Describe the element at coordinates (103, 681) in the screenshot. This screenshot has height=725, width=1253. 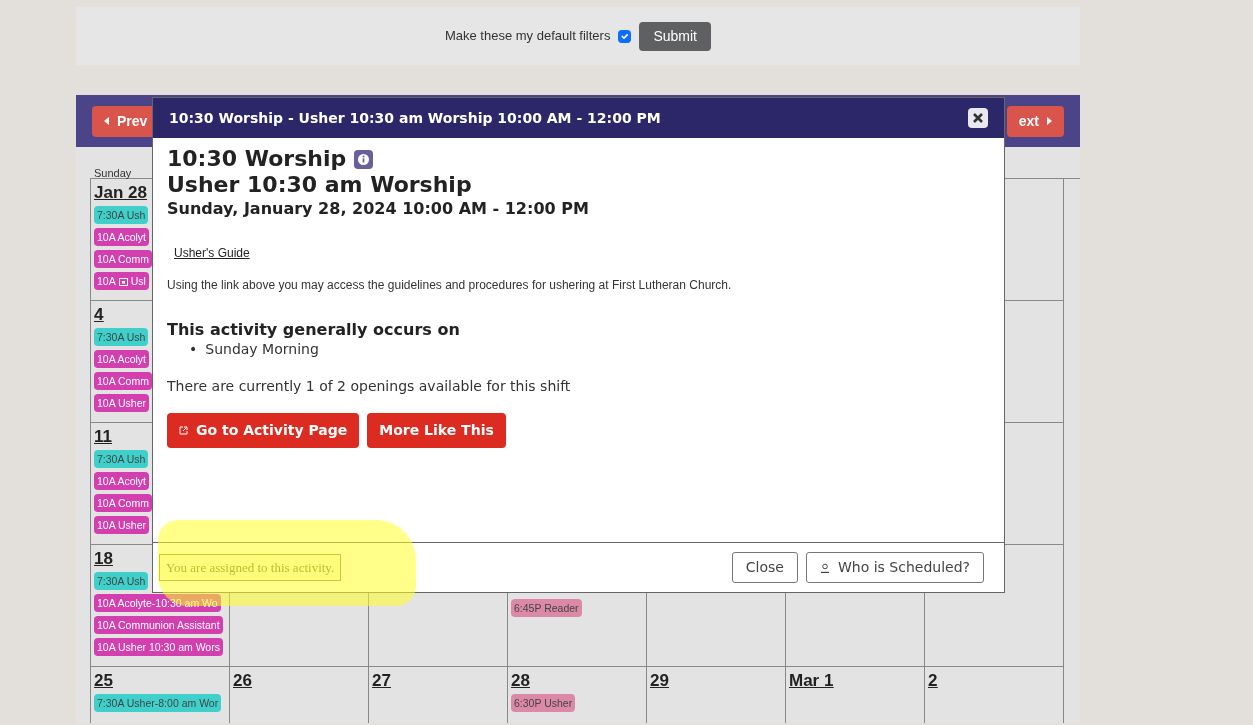
I see `day-number: 25` at that location.